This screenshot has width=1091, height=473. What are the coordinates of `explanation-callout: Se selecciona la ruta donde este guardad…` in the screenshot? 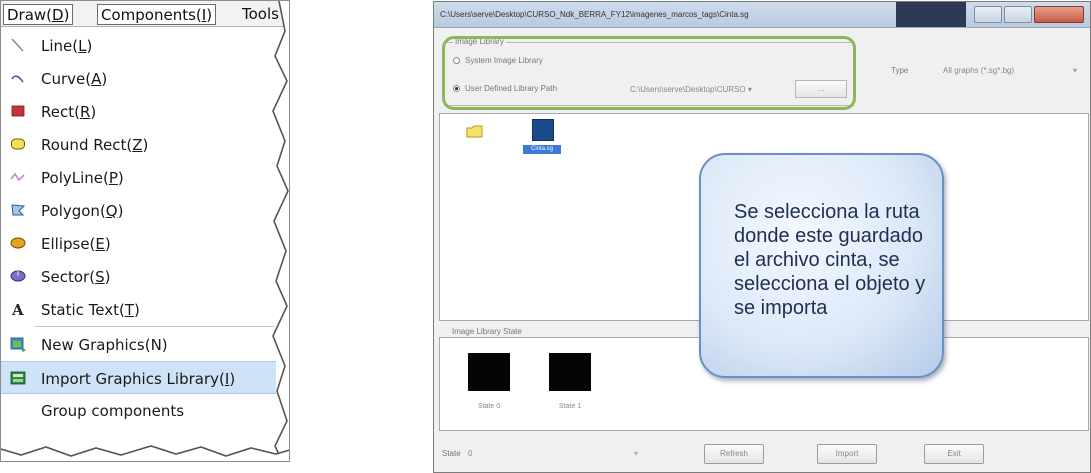 It's located at (821, 265).